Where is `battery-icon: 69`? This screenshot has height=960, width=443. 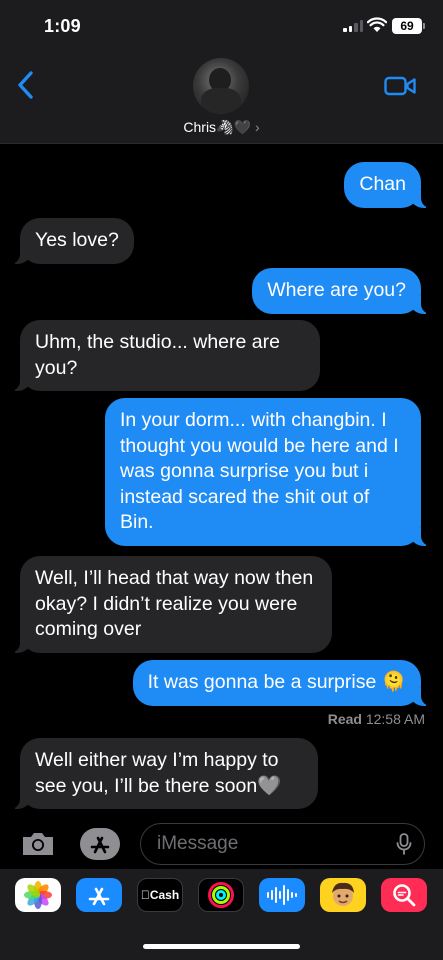 battery-icon: 69 is located at coordinates (408, 26).